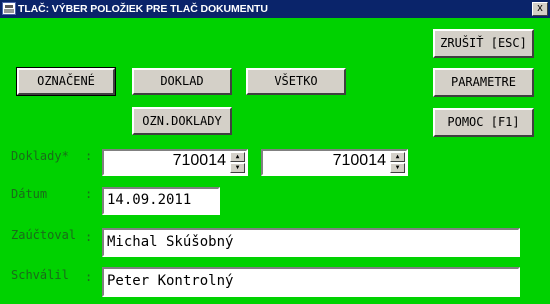 This screenshot has height=304, width=550. I want to click on doklady-from-value: 710014, so click(199, 160).